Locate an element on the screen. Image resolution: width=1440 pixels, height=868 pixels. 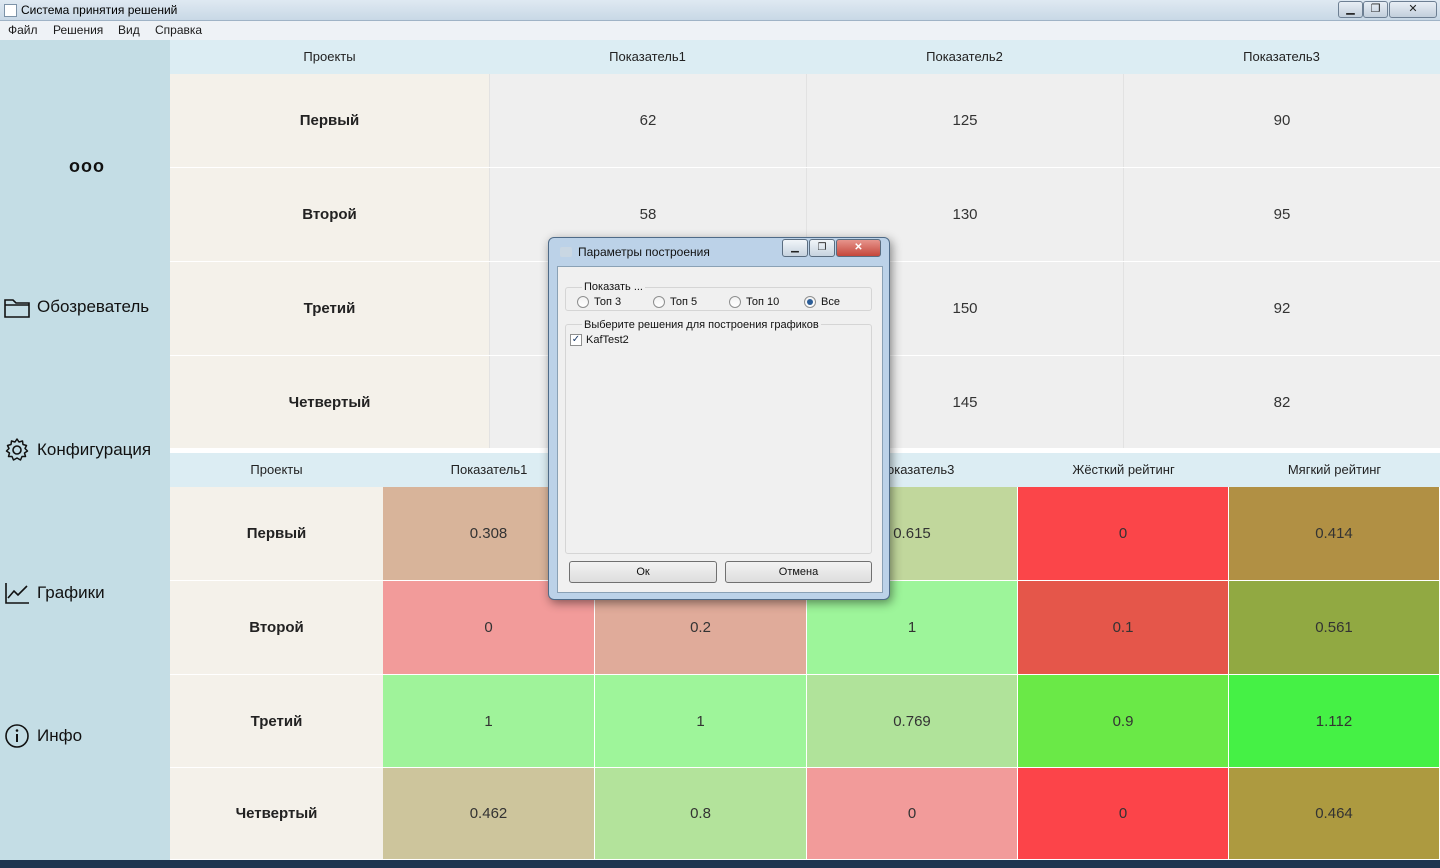
radio-top3: Топ 3 is located at coordinates (599, 302).